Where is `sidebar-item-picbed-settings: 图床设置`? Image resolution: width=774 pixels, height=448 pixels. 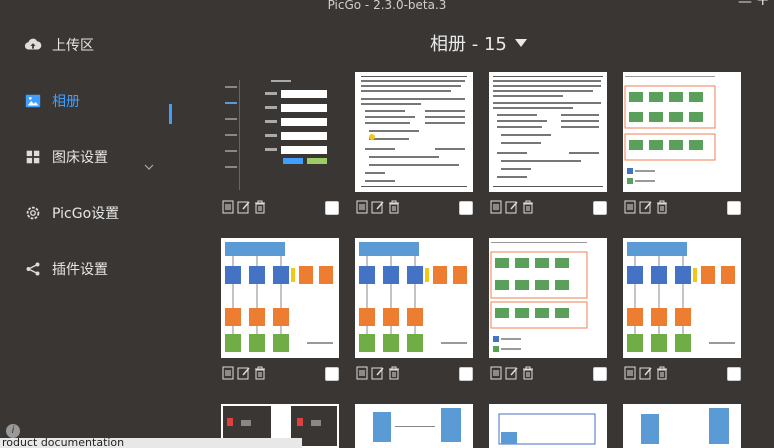 sidebar-item-picbed-settings: 图床设置 is located at coordinates (66, 157).